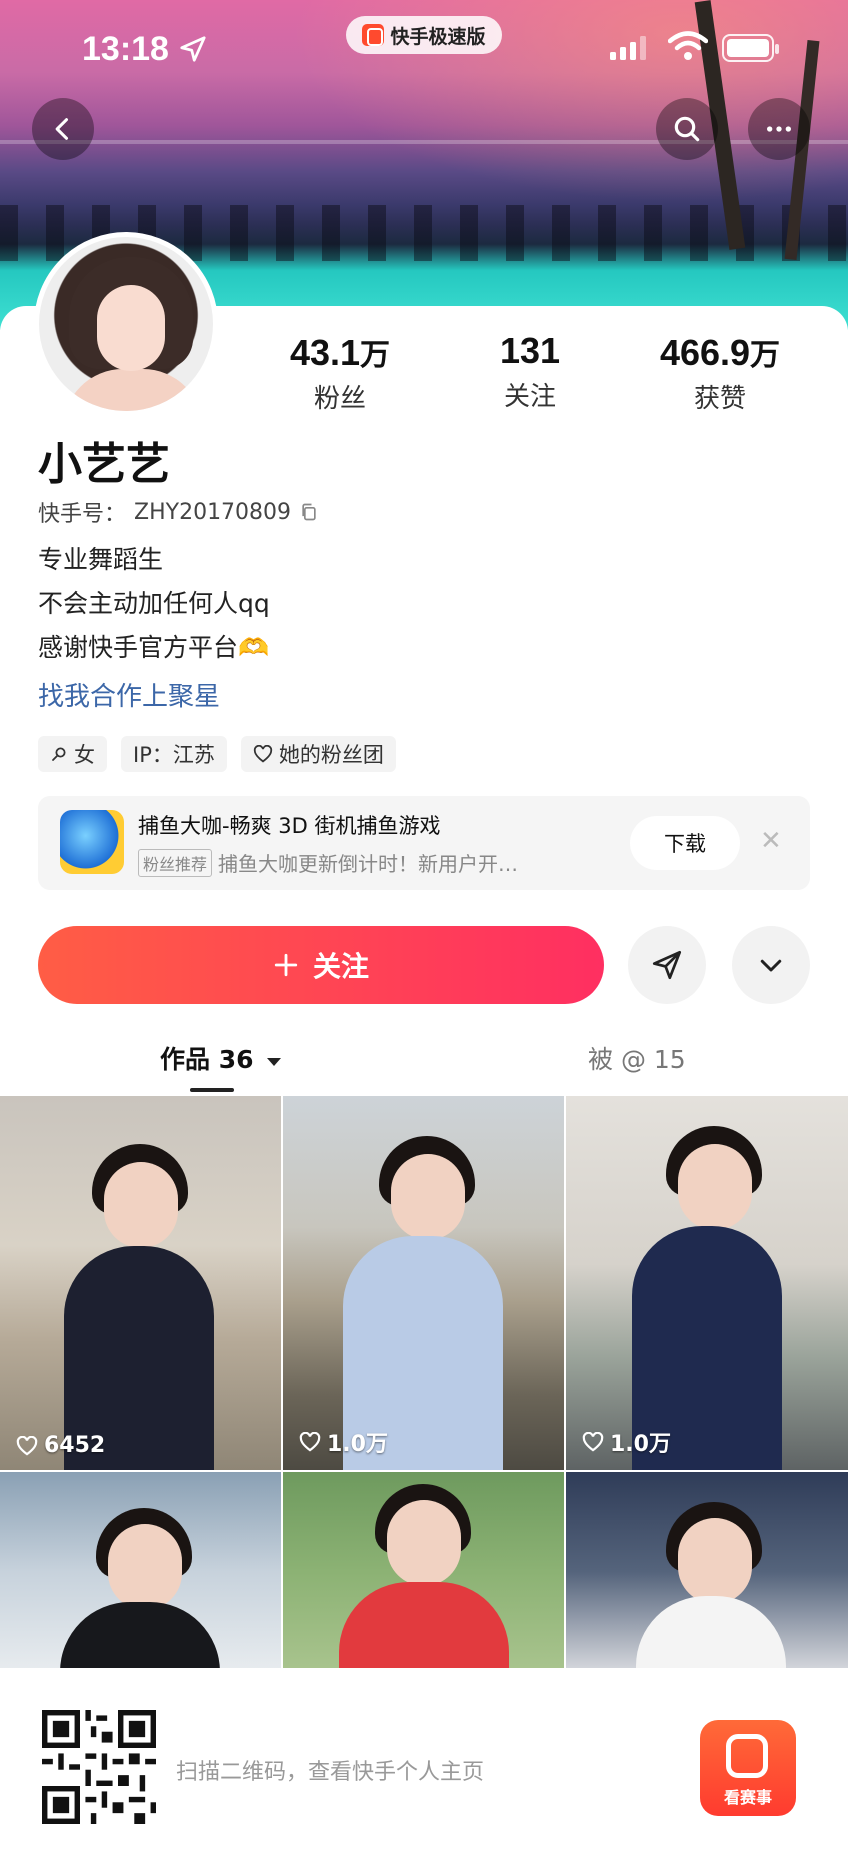  I want to click on bio-line: 感谢快手官方平台, so click(138, 647).